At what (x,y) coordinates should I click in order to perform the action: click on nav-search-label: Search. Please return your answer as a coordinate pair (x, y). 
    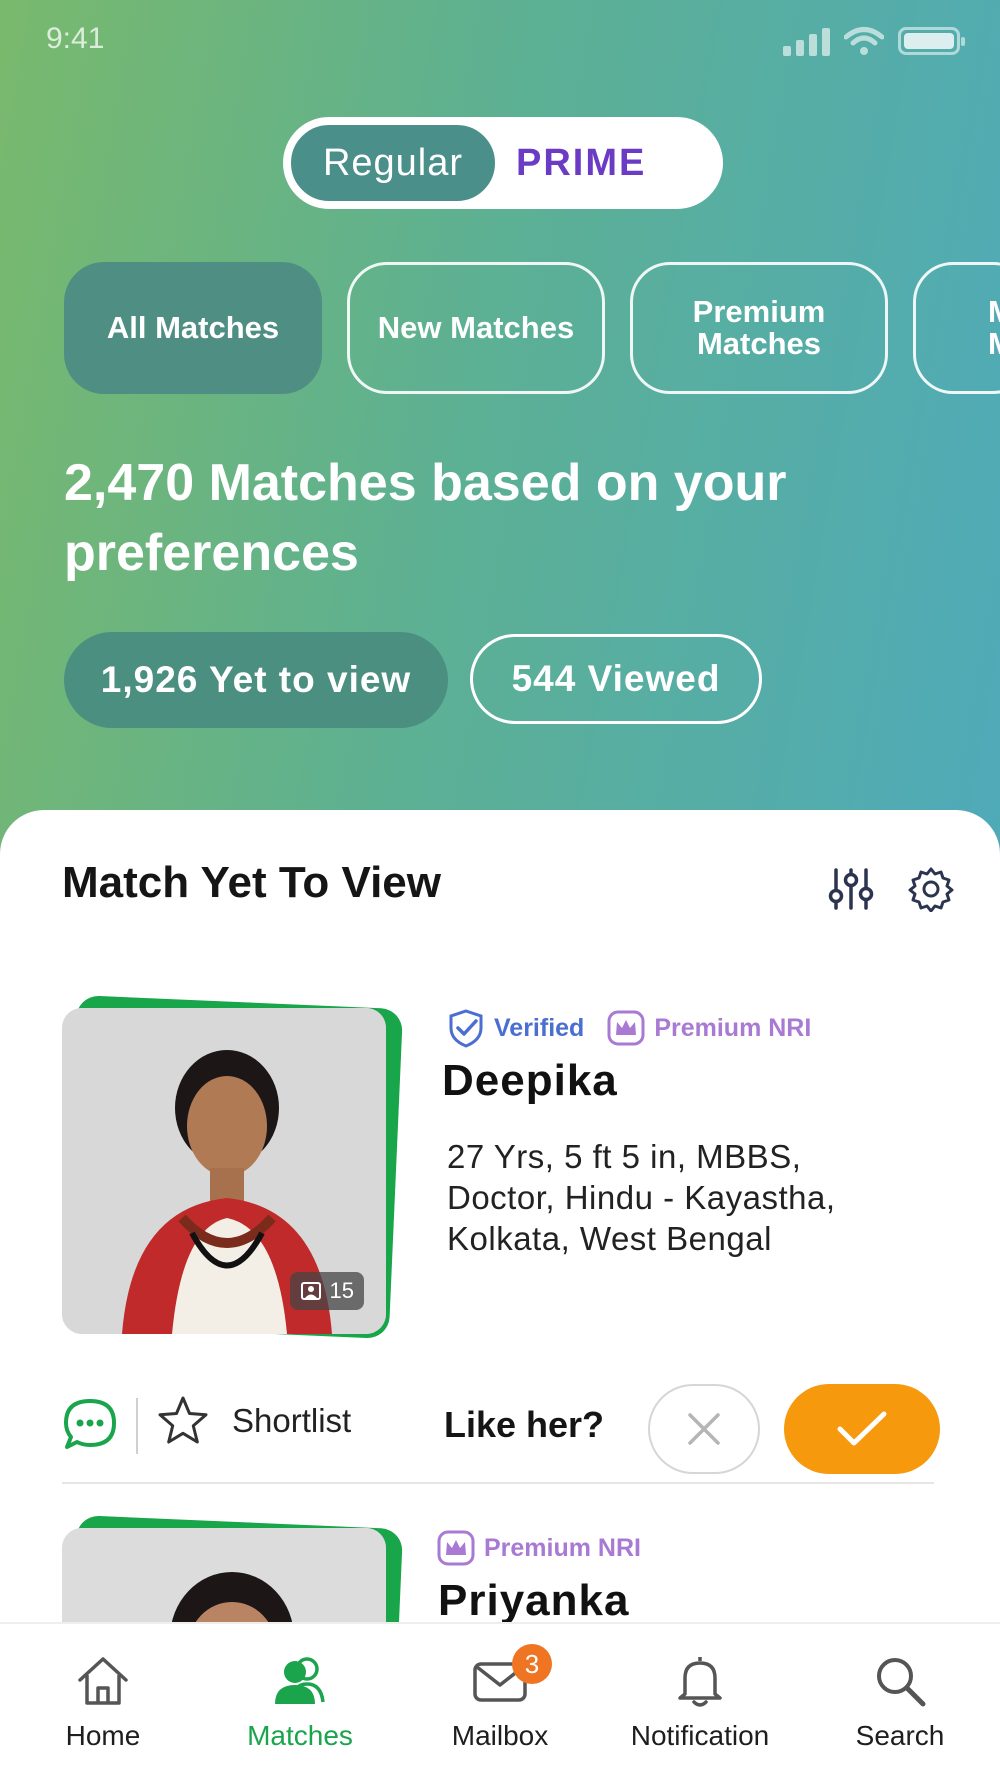
    Looking at the image, I should click on (900, 1735).